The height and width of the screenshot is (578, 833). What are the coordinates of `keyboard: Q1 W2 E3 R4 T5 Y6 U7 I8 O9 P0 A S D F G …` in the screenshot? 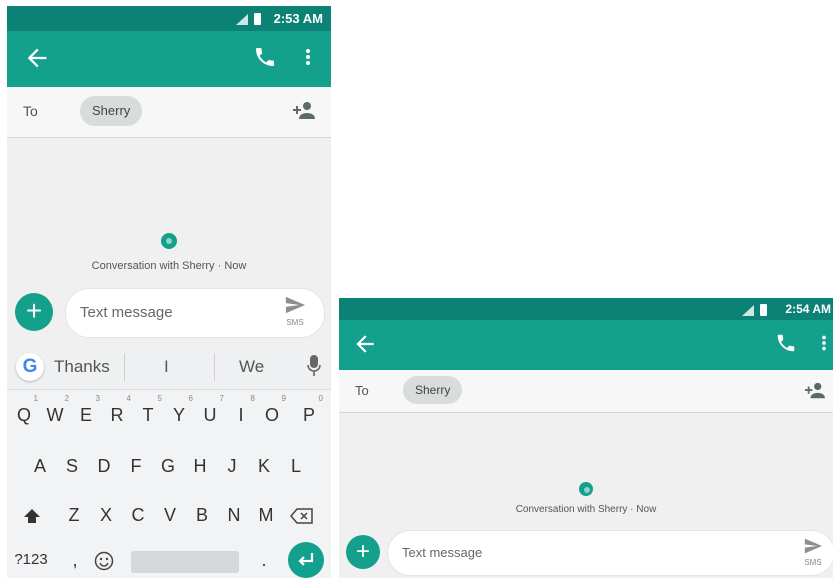 It's located at (169, 484).